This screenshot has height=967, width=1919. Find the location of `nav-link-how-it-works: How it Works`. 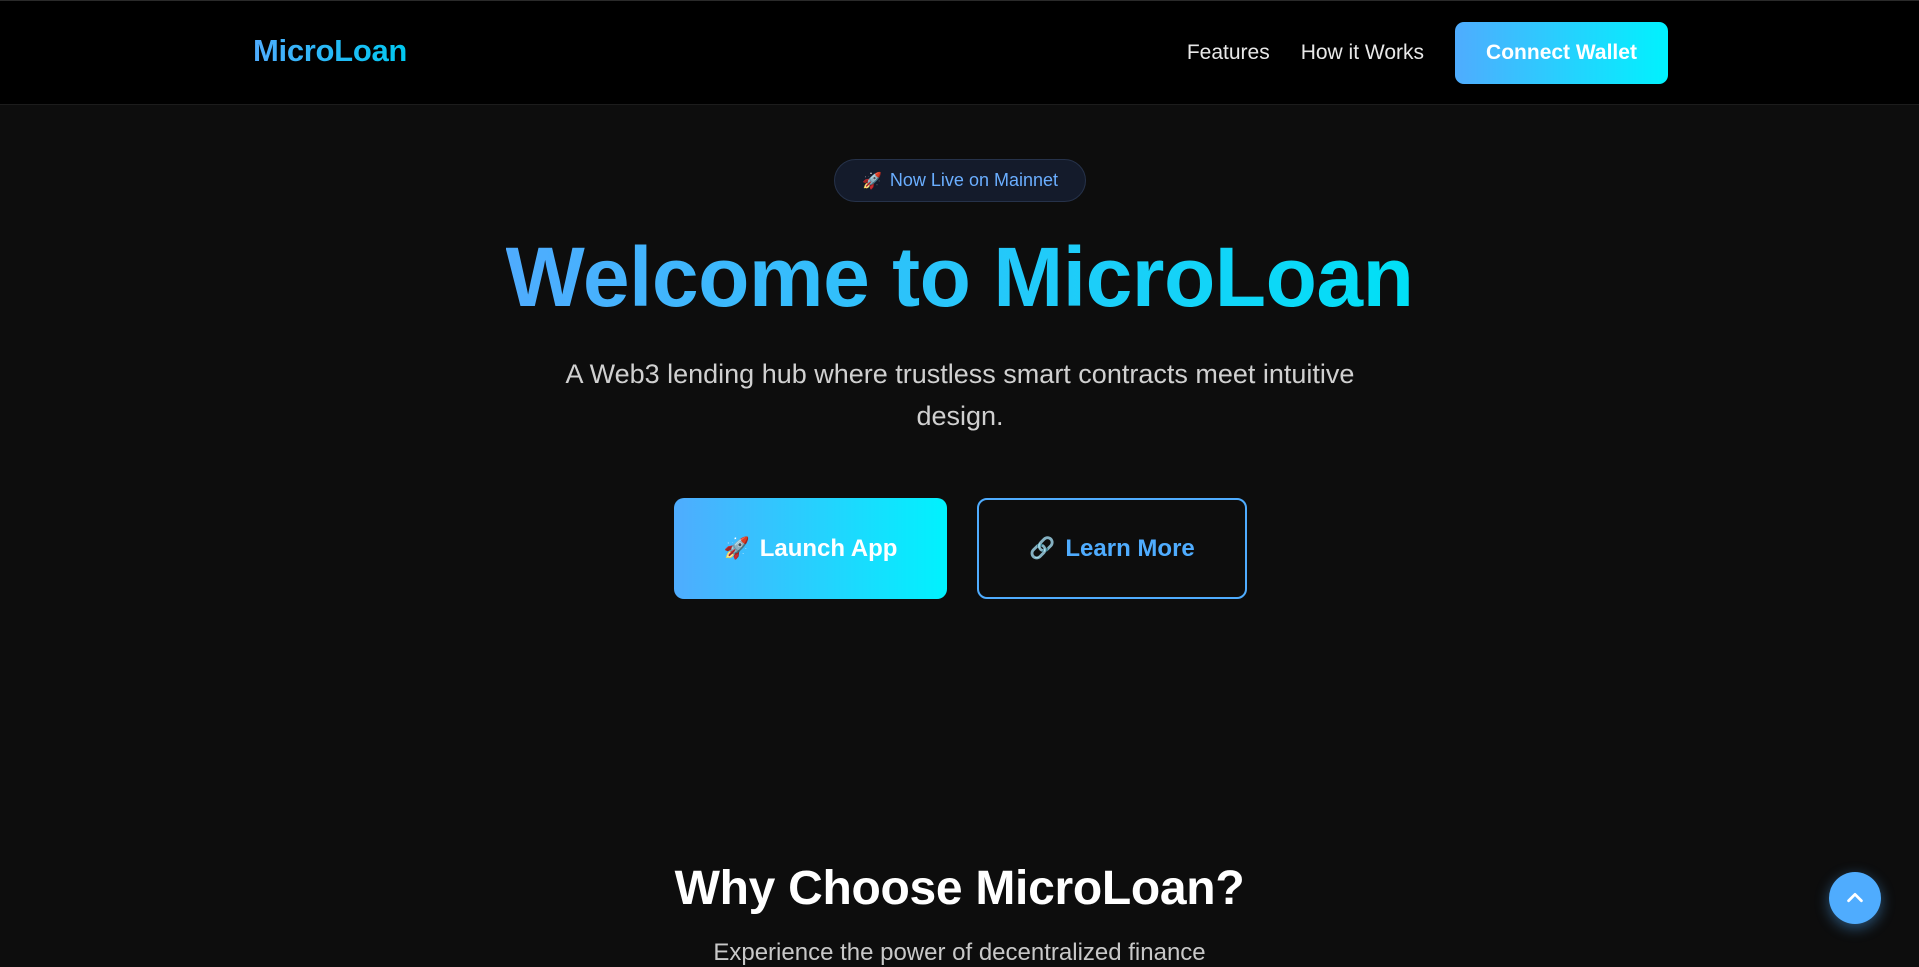

nav-link-how-it-works: How it Works is located at coordinates (1362, 53).